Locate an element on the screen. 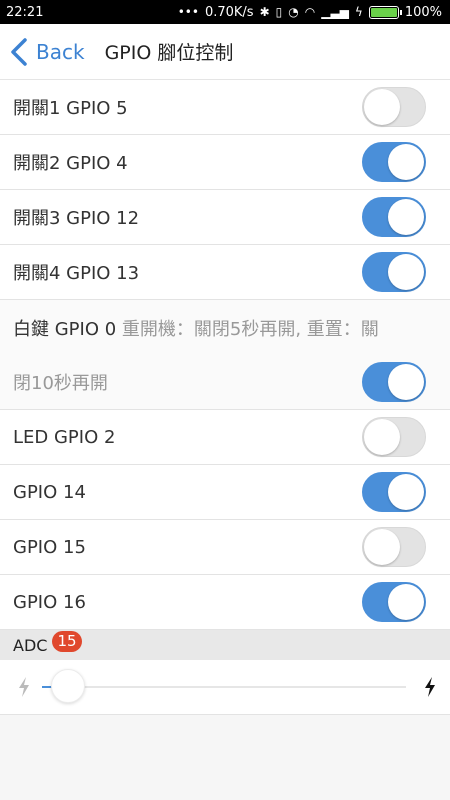 The height and width of the screenshot is (800, 450). switch-row-1: 開關1 GPIO 5 is located at coordinates (225, 107).